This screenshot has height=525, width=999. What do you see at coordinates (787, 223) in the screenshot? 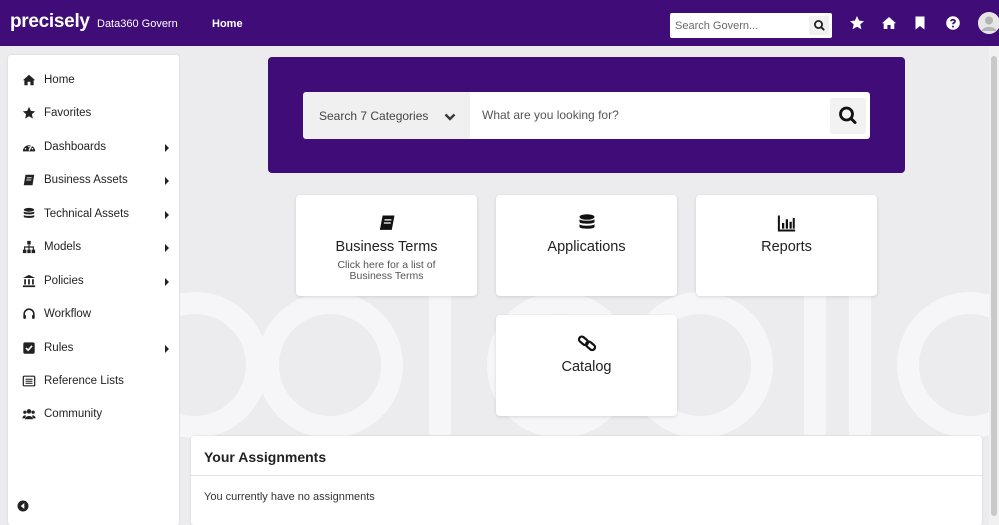
I see `bar-chart-icon` at bounding box center [787, 223].